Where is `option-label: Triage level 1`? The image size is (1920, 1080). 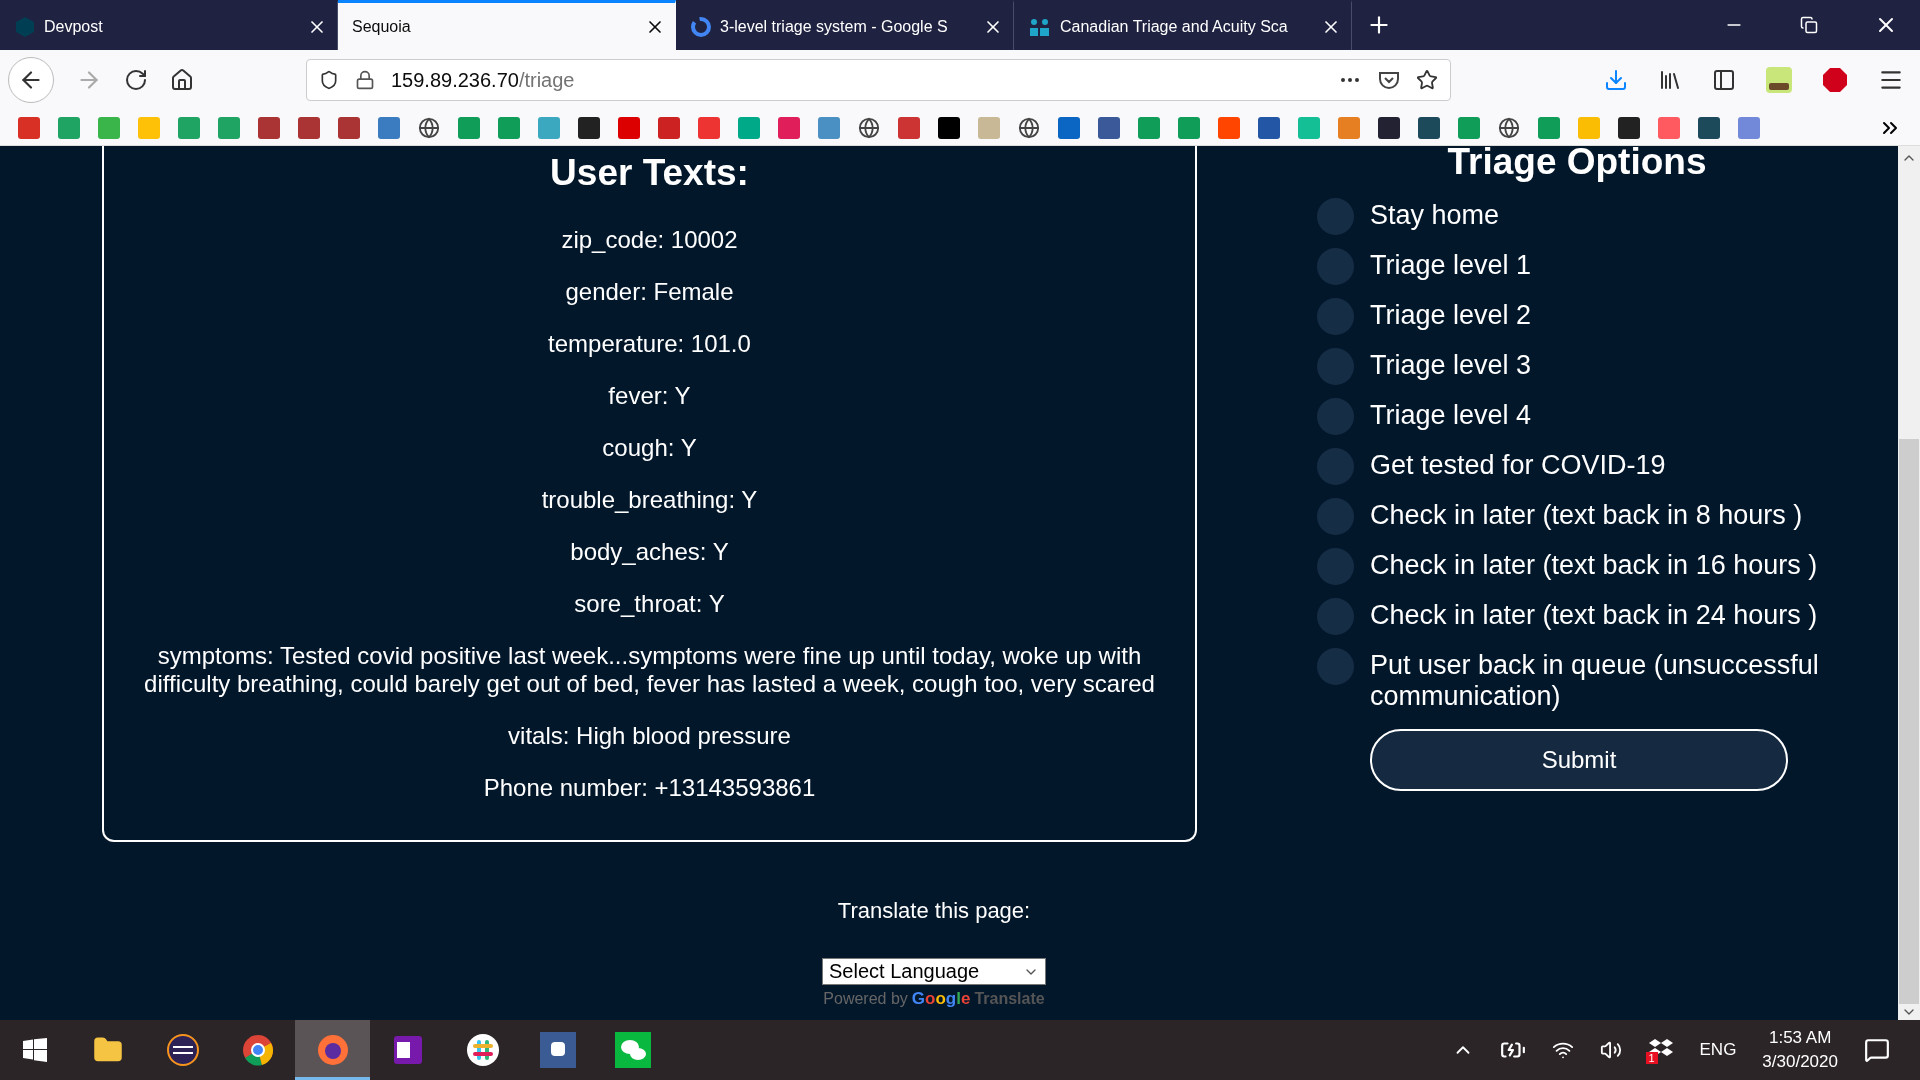
option-label: Triage level 1 is located at coordinates (1451, 265).